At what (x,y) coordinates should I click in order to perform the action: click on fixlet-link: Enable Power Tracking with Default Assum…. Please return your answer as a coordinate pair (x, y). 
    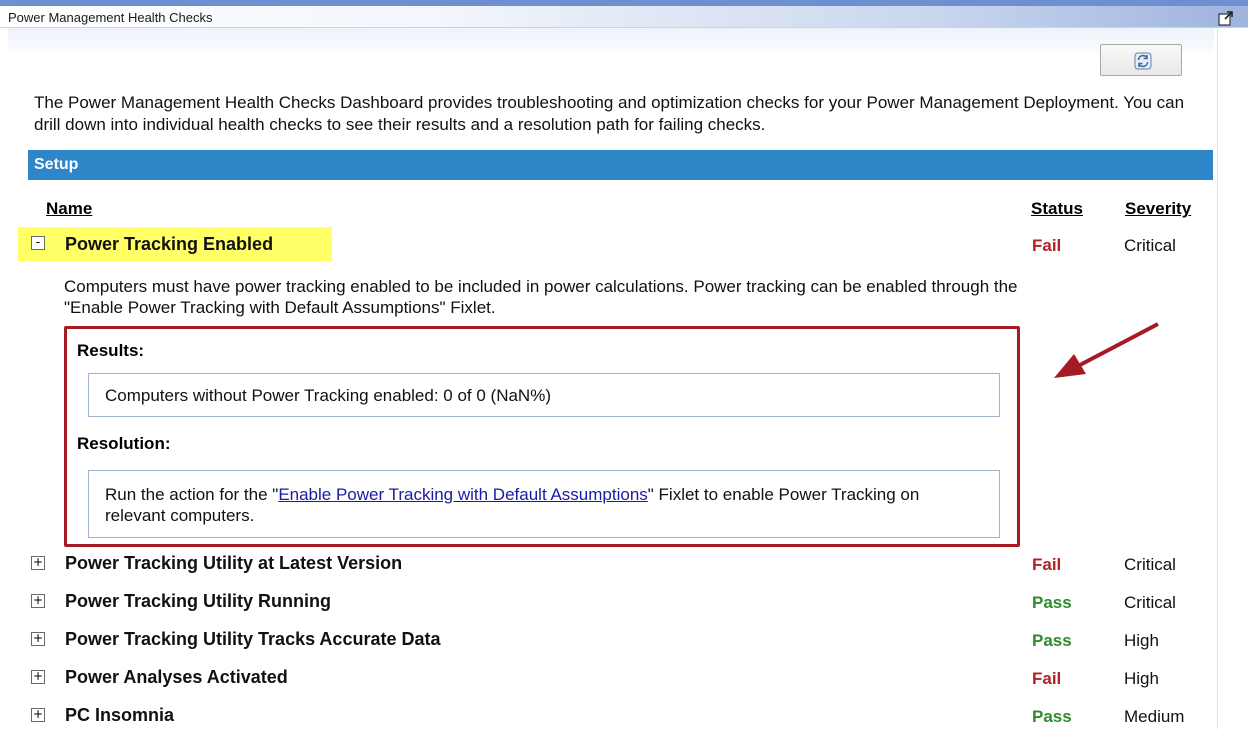
    Looking at the image, I should click on (462, 494).